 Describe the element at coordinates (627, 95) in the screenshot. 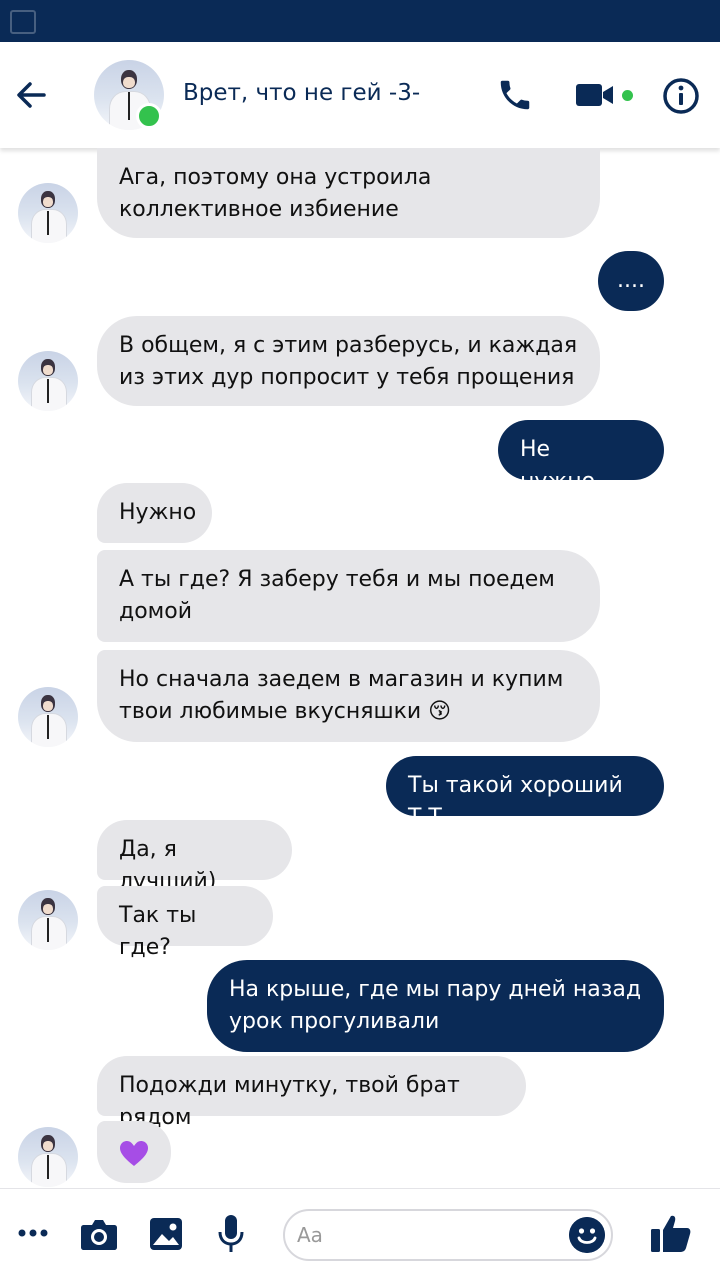

I see `video-active-dot` at that location.